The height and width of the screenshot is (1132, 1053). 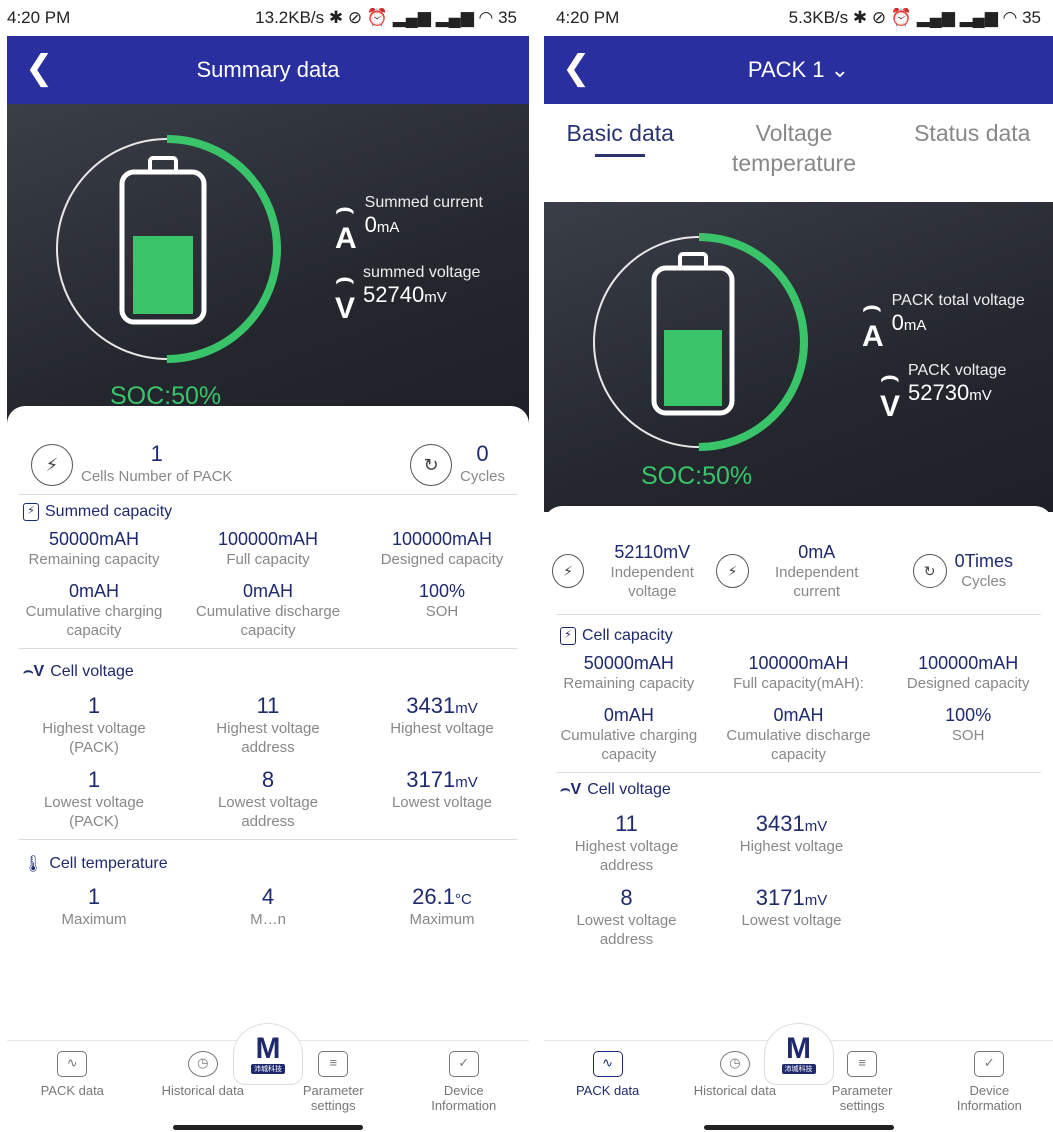 What do you see at coordinates (268, 559) in the screenshot?
I see `cap-label: Full capacity` at bounding box center [268, 559].